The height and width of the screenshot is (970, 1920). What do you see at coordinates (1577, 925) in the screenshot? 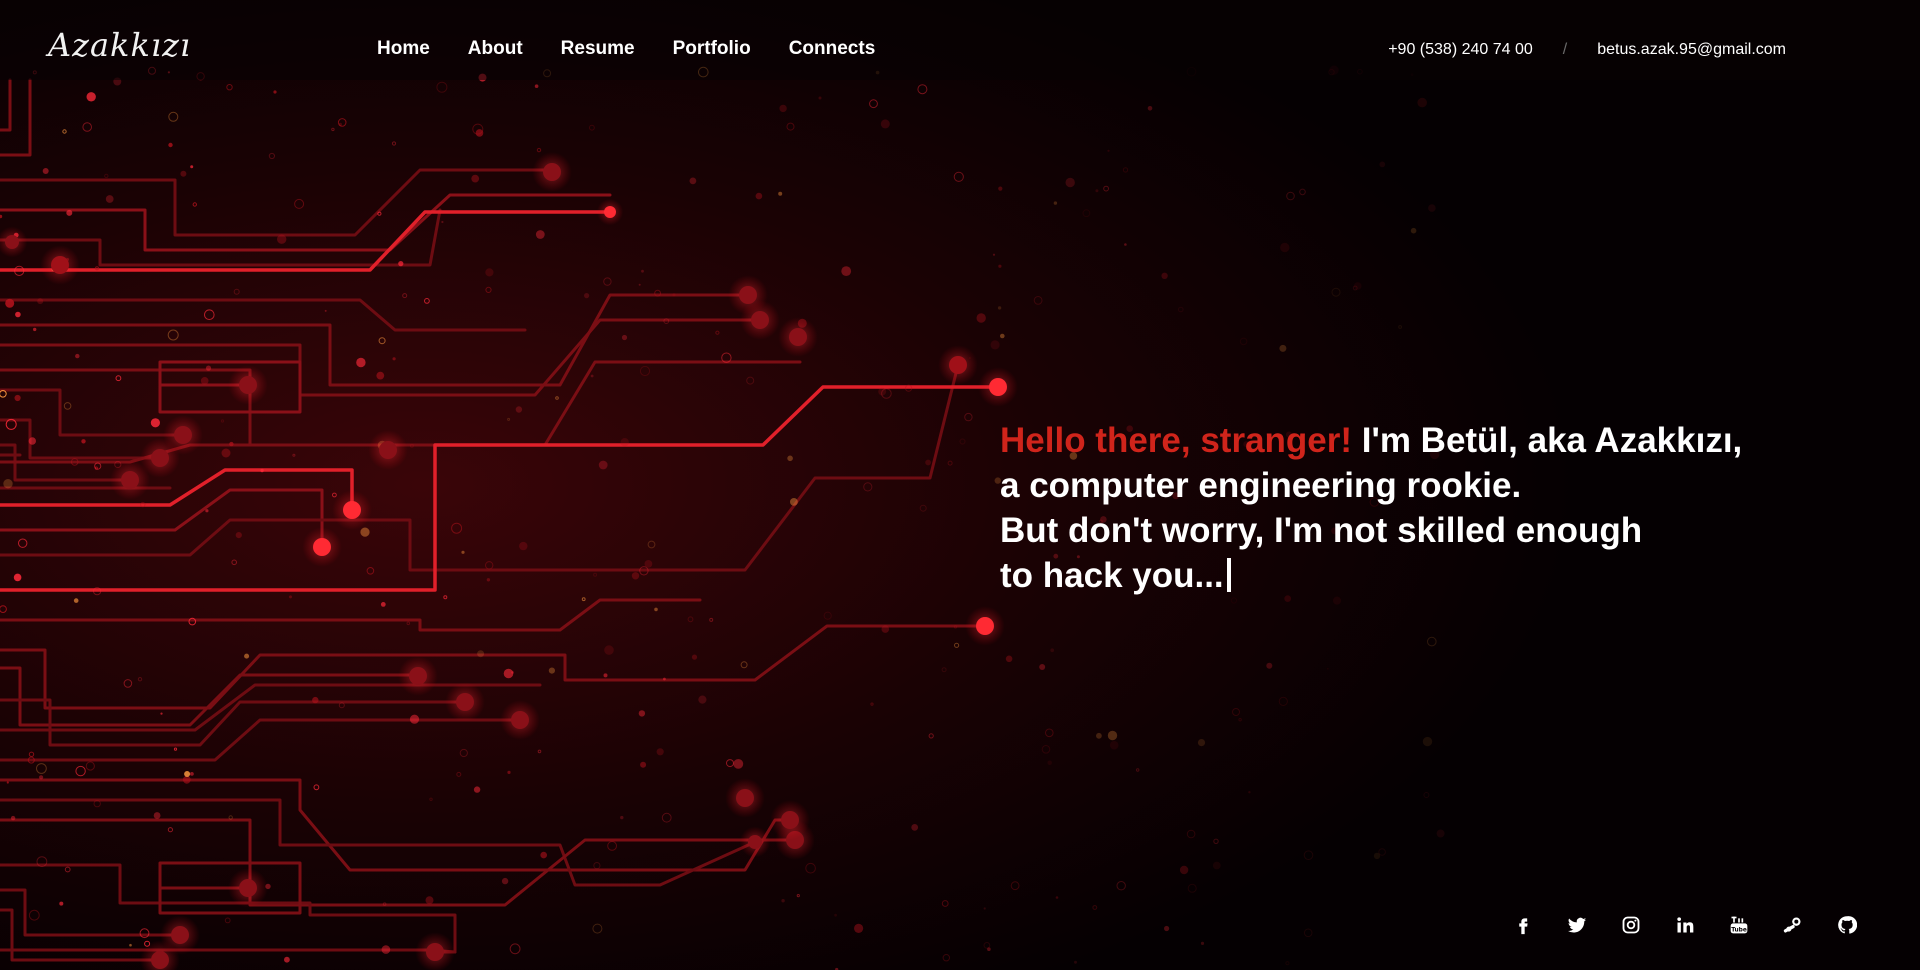
I see `twitter-icon` at bounding box center [1577, 925].